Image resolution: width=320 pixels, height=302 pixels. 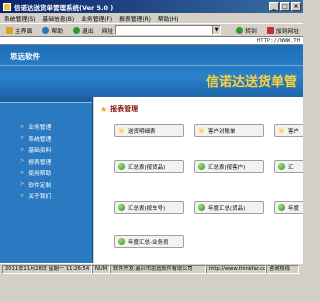 I want to click on brand-name: 思远软件, so click(x=25, y=56).